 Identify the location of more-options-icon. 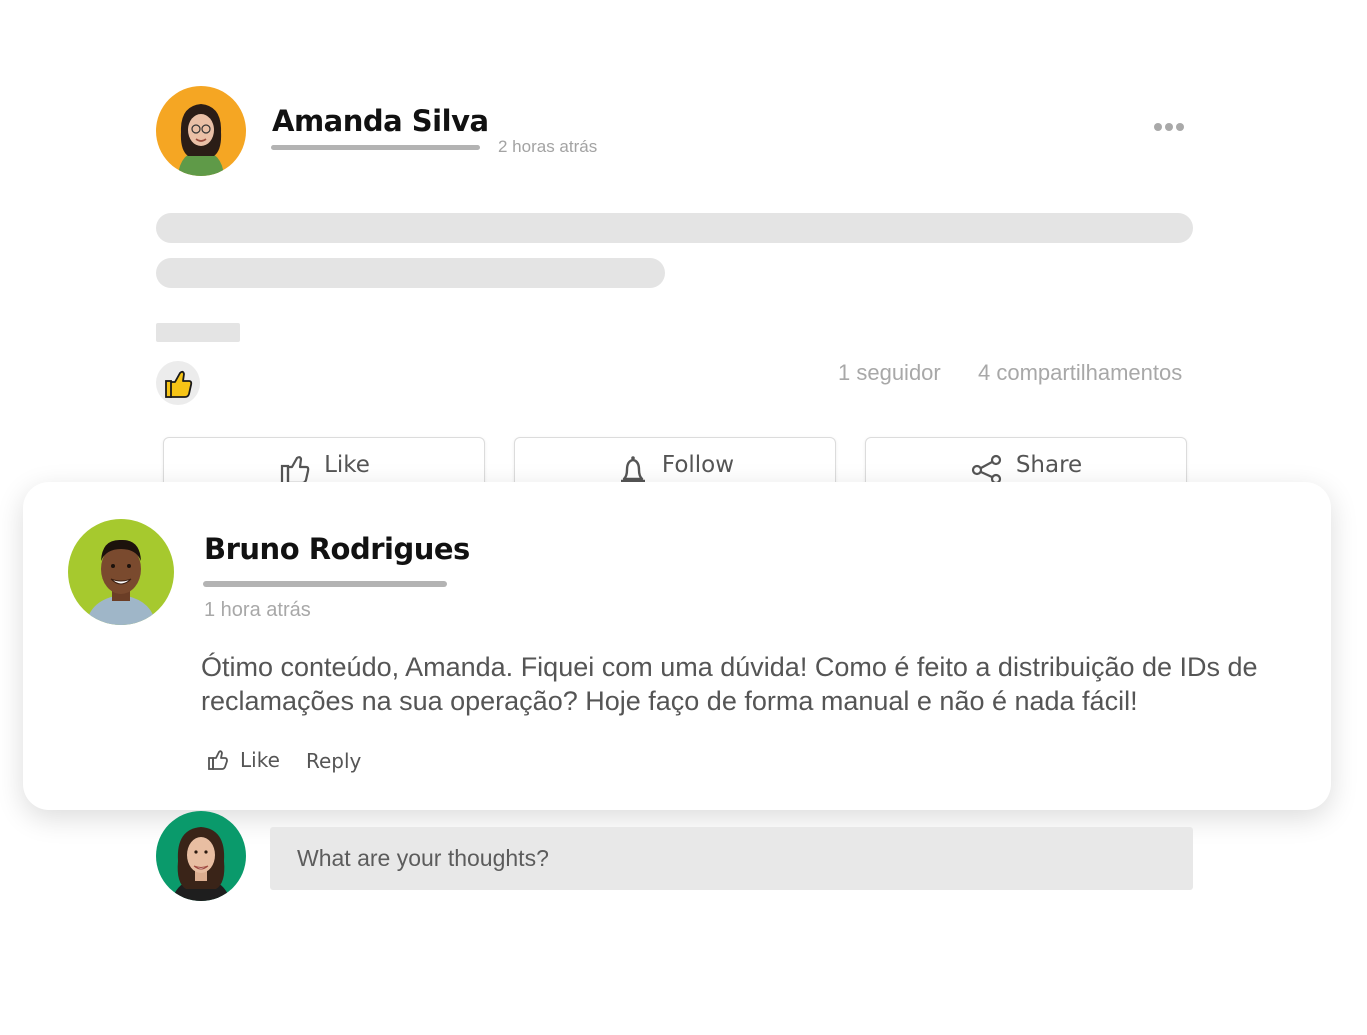
(1174, 125).